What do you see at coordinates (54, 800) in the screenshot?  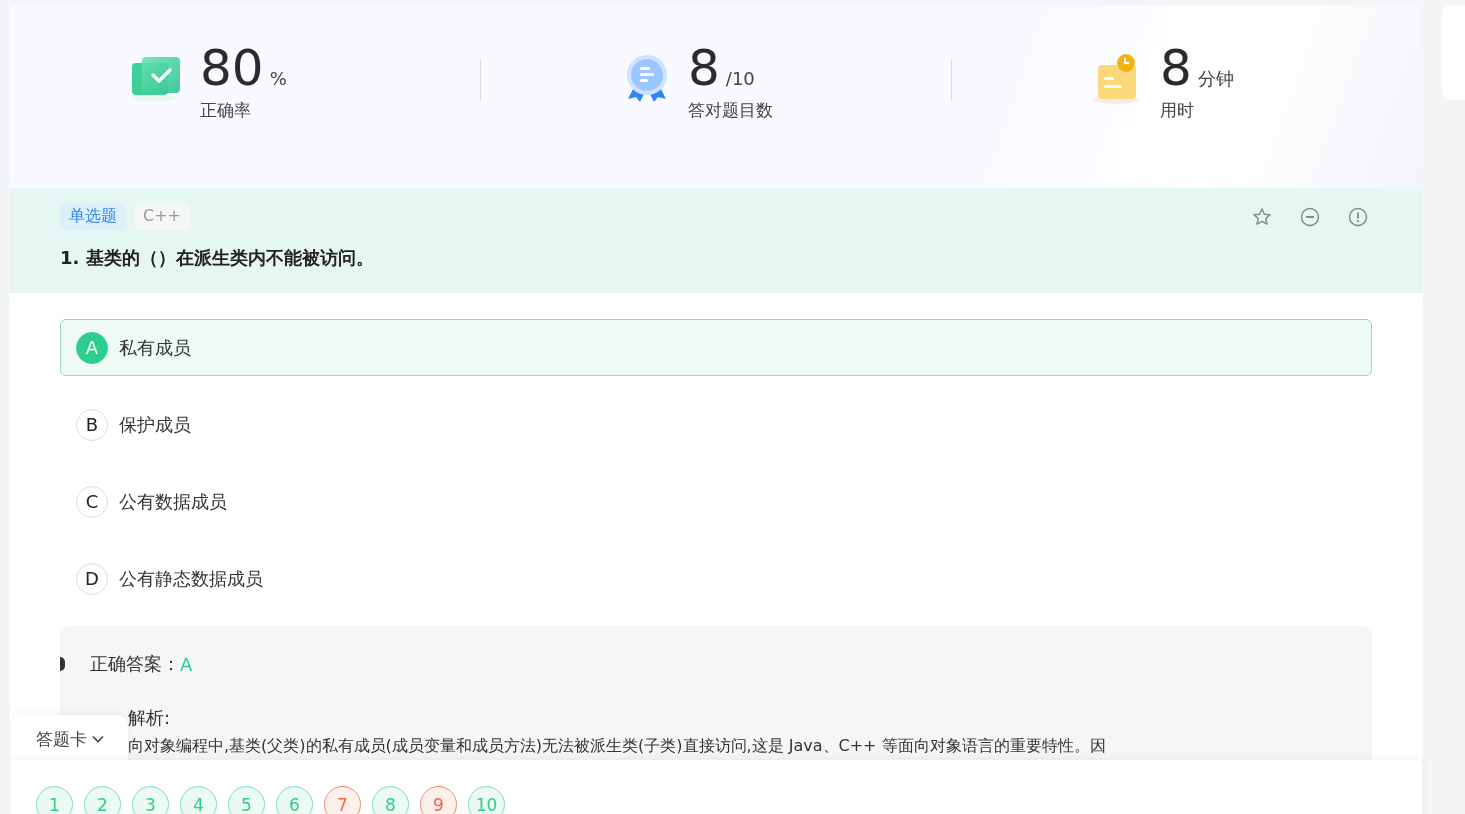 I see `question-number: 1` at bounding box center [54, 800].